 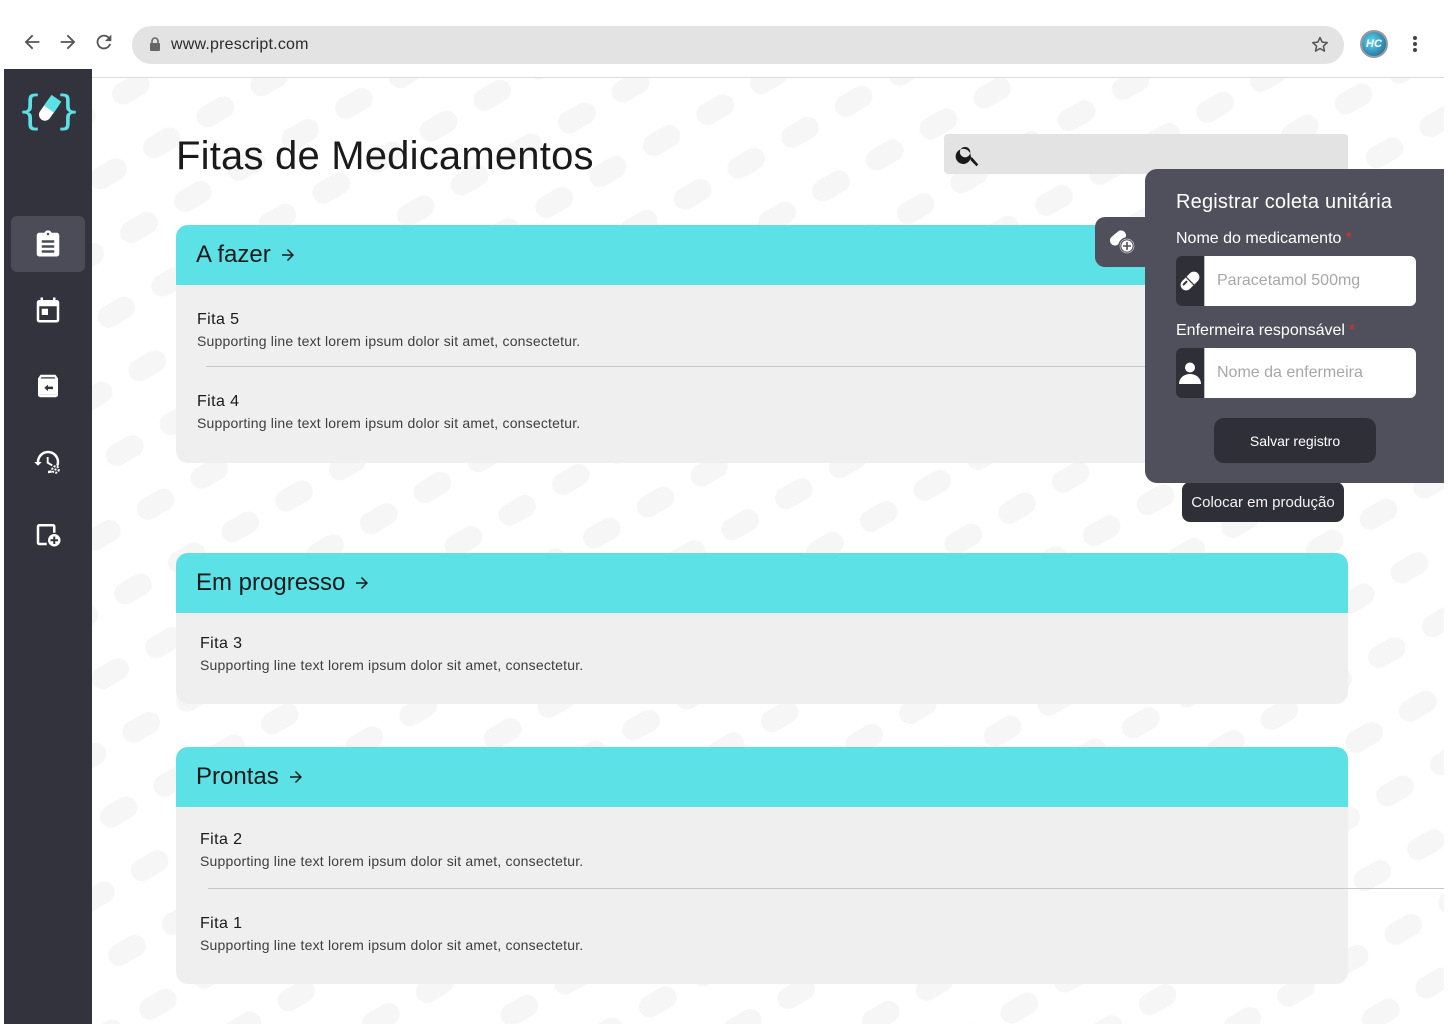 I want to click on back-button, so click(x=32, y=42).